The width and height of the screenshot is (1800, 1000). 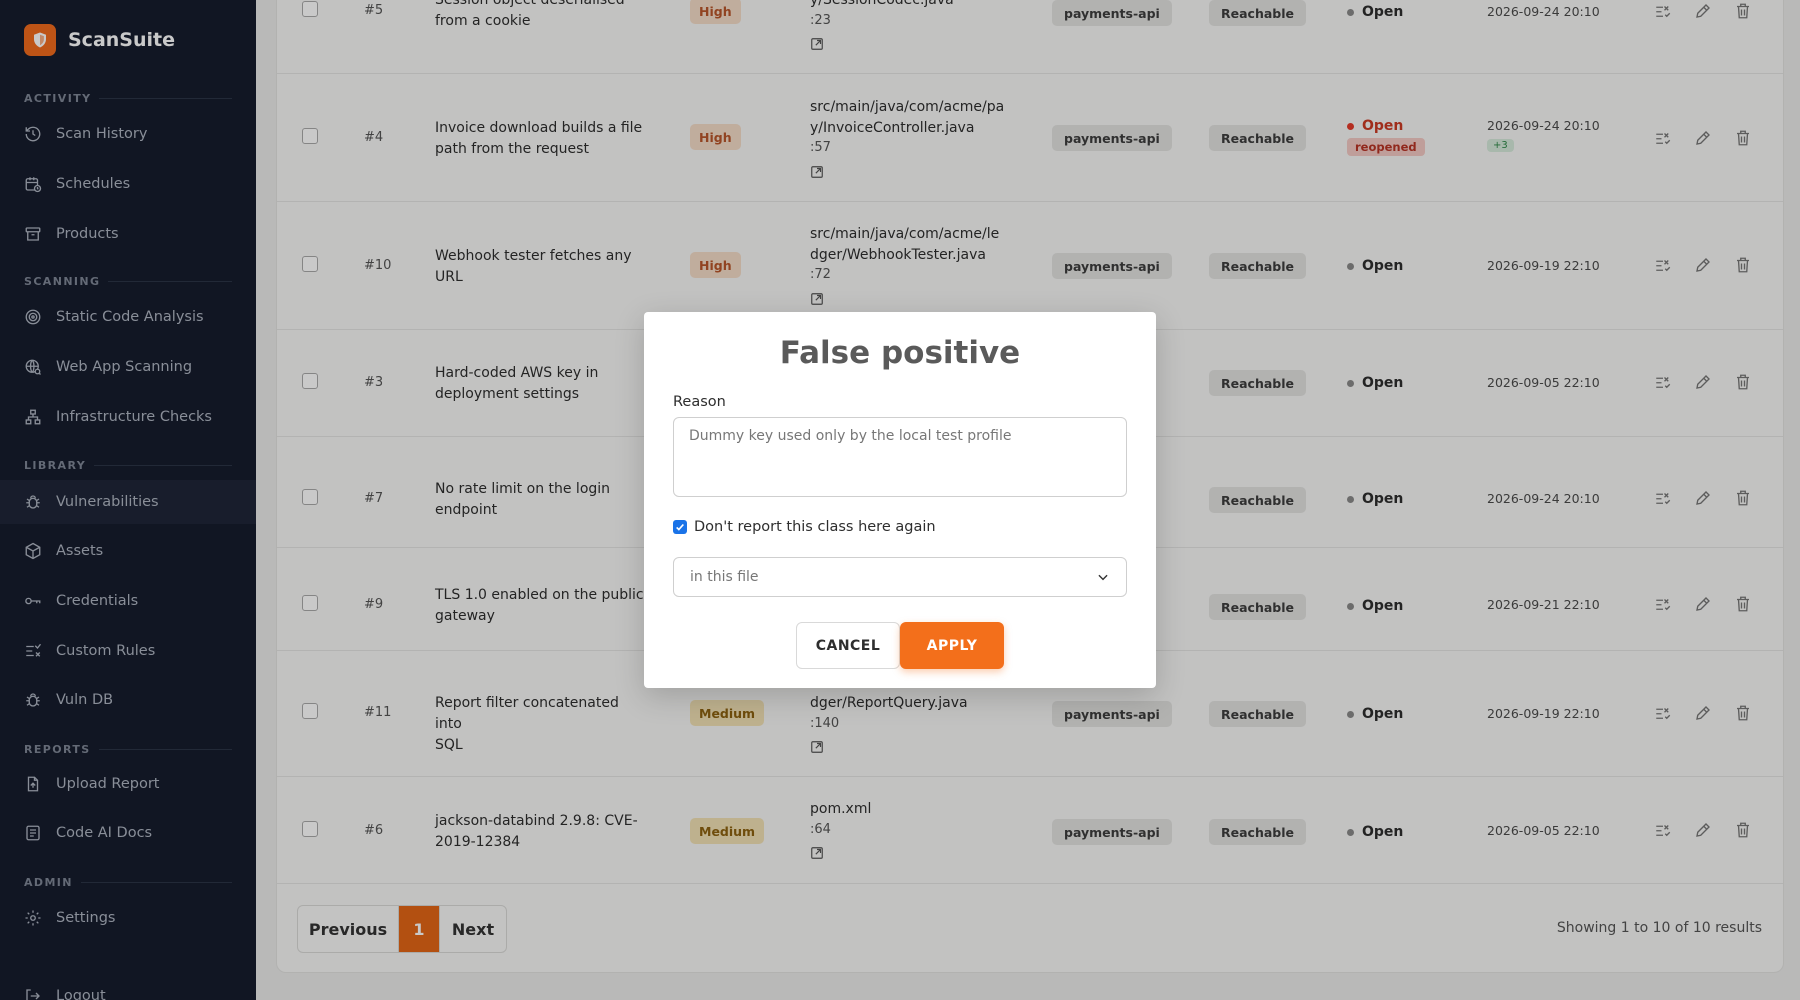 I want to click on checkbox-label: Don't report this class here again, so click(x=815, y=527).